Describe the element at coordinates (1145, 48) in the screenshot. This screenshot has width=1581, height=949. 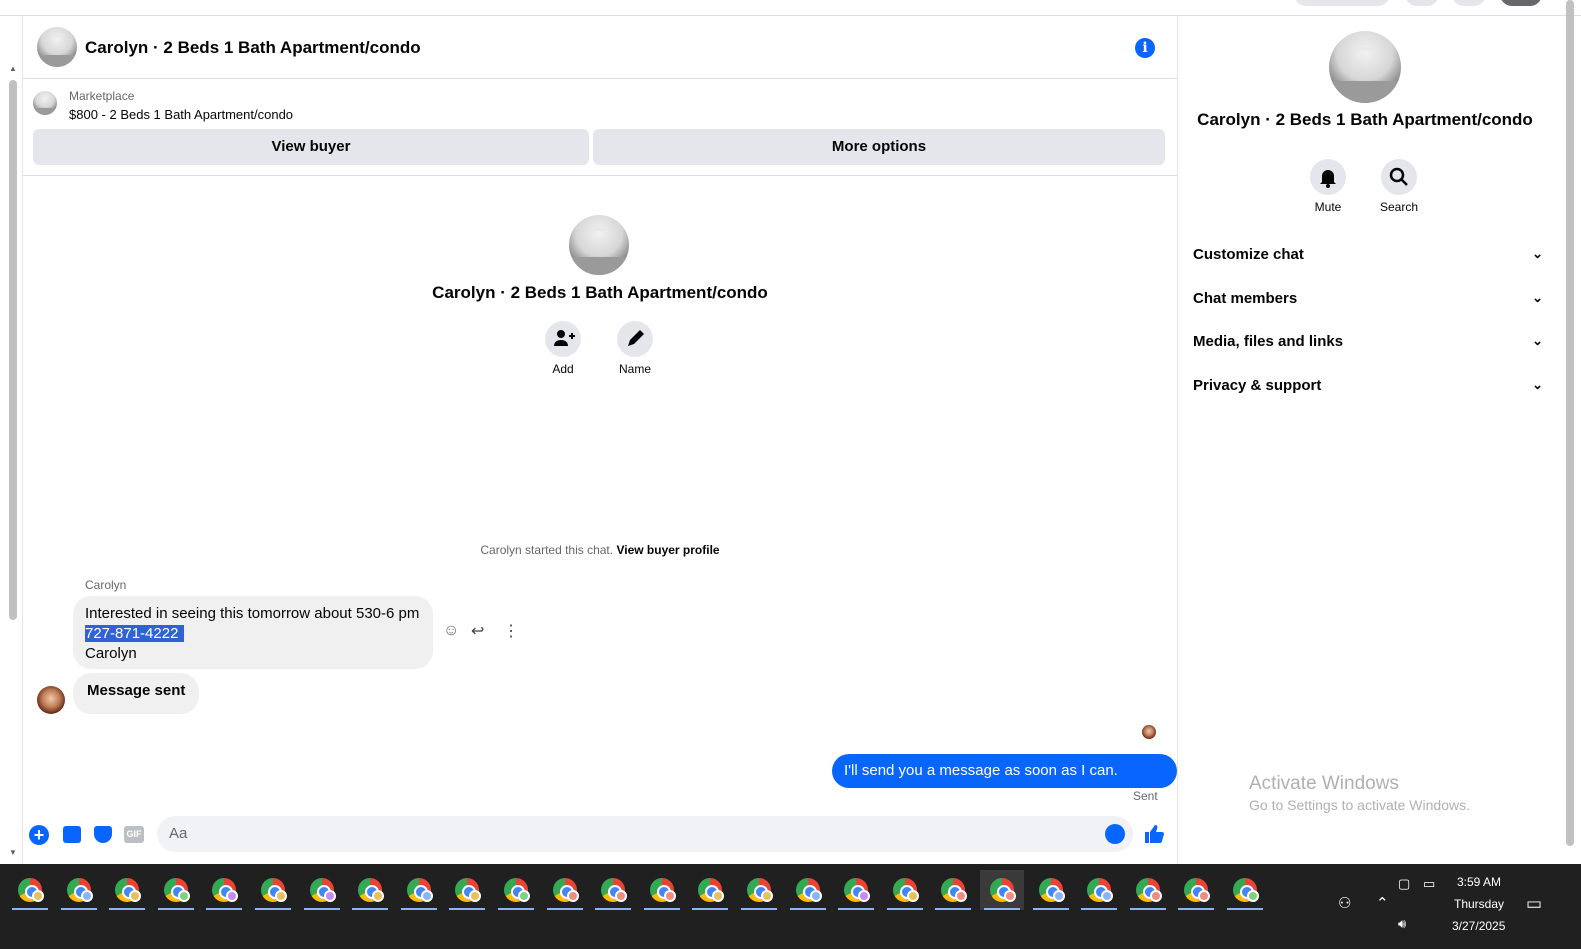
I see `info-icon: i` at that location.